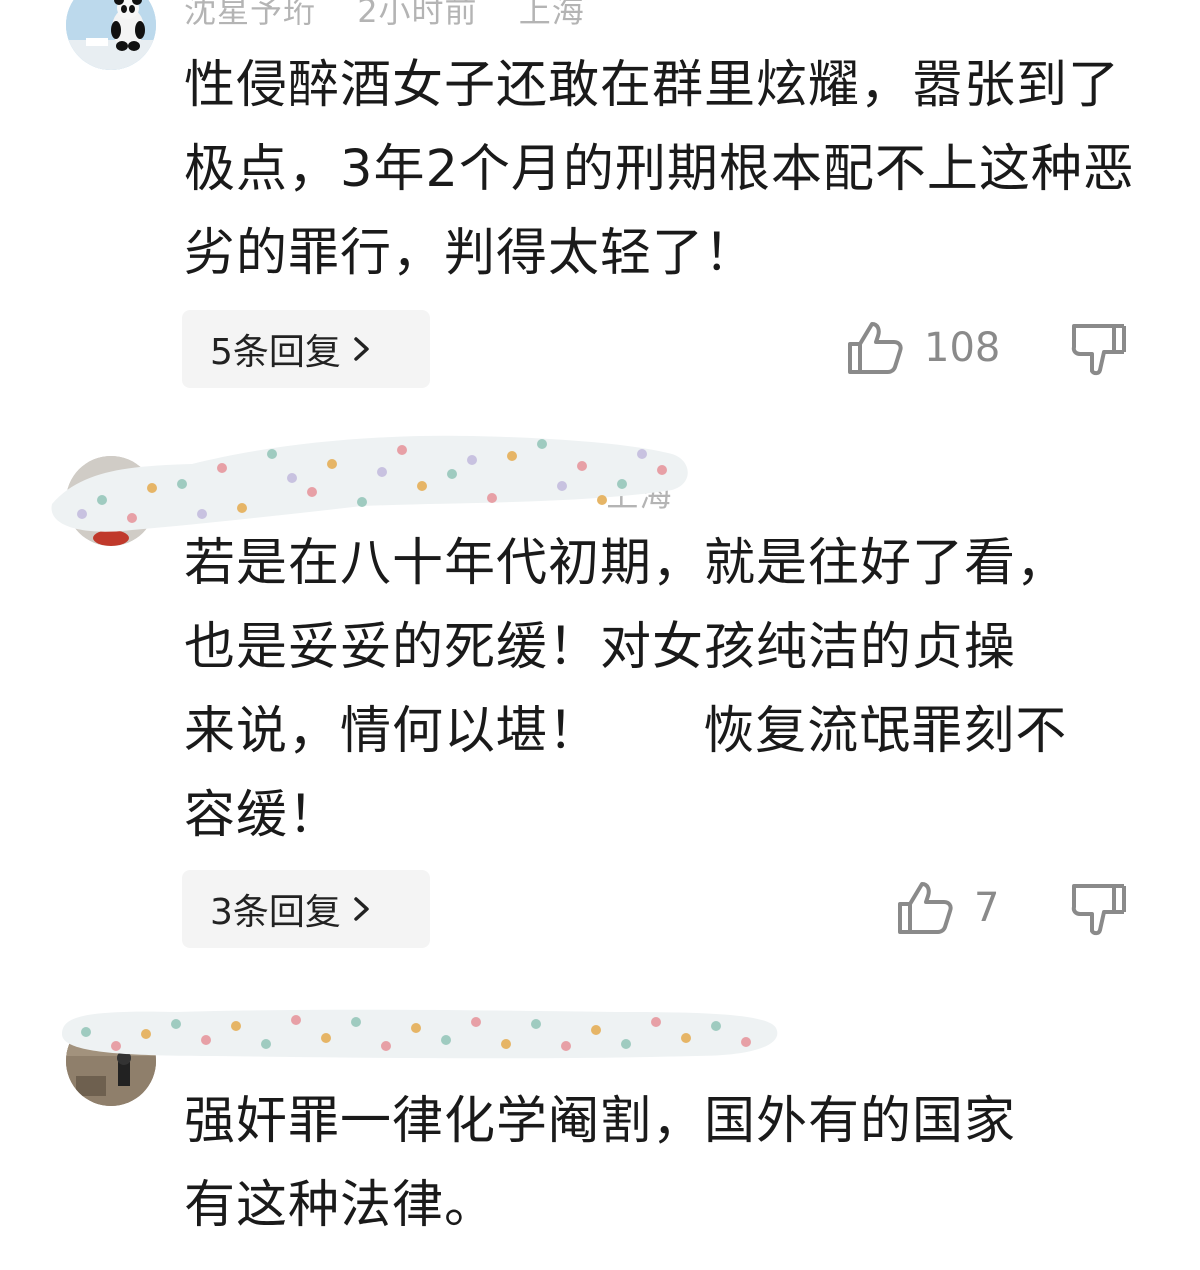 The width and height of the screenshot is (1200, 1270). I want to click on like-count: 108, so click(962, 348).